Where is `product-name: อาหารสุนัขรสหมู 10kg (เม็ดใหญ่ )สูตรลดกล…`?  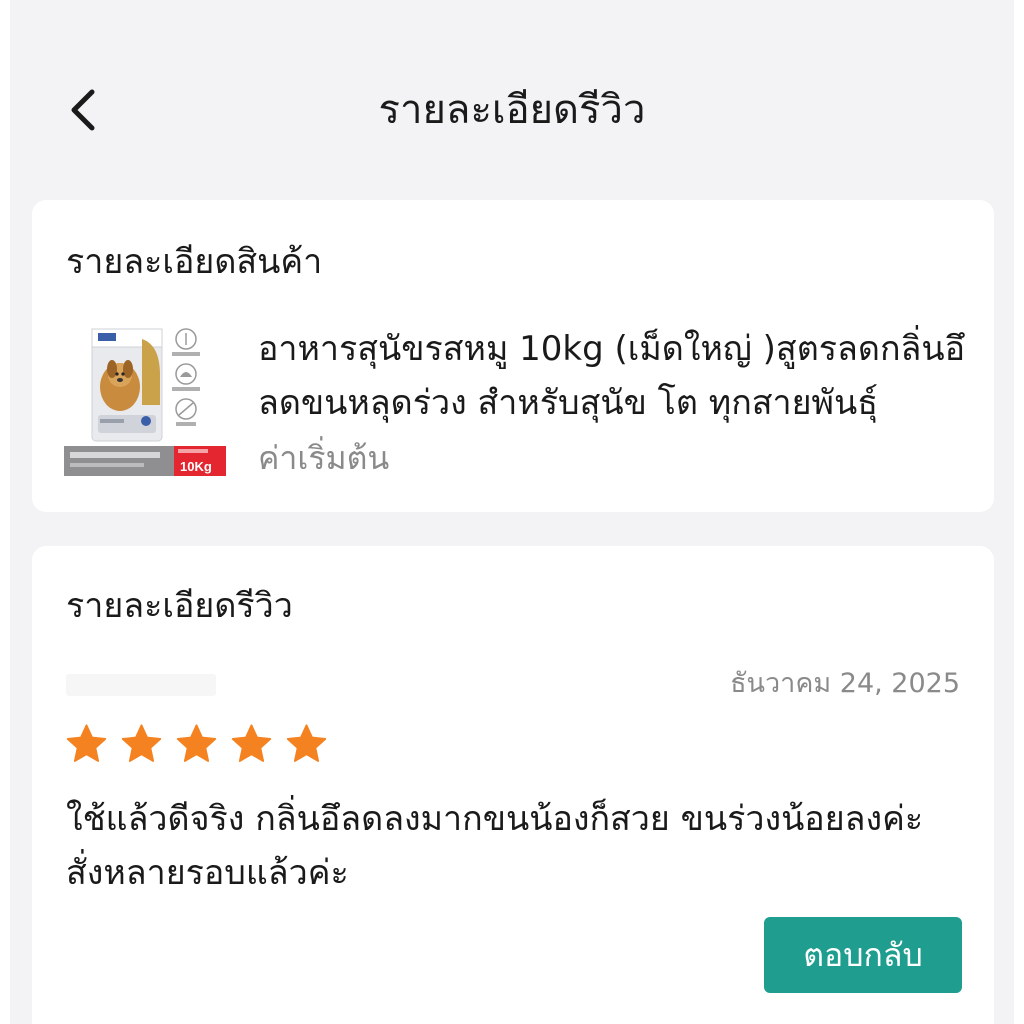 product-name: อาหารสุนัขรสหมู 10kg (เม็ดใหญ่ )สูตรลดกล… is located at coordinates (613, 376).